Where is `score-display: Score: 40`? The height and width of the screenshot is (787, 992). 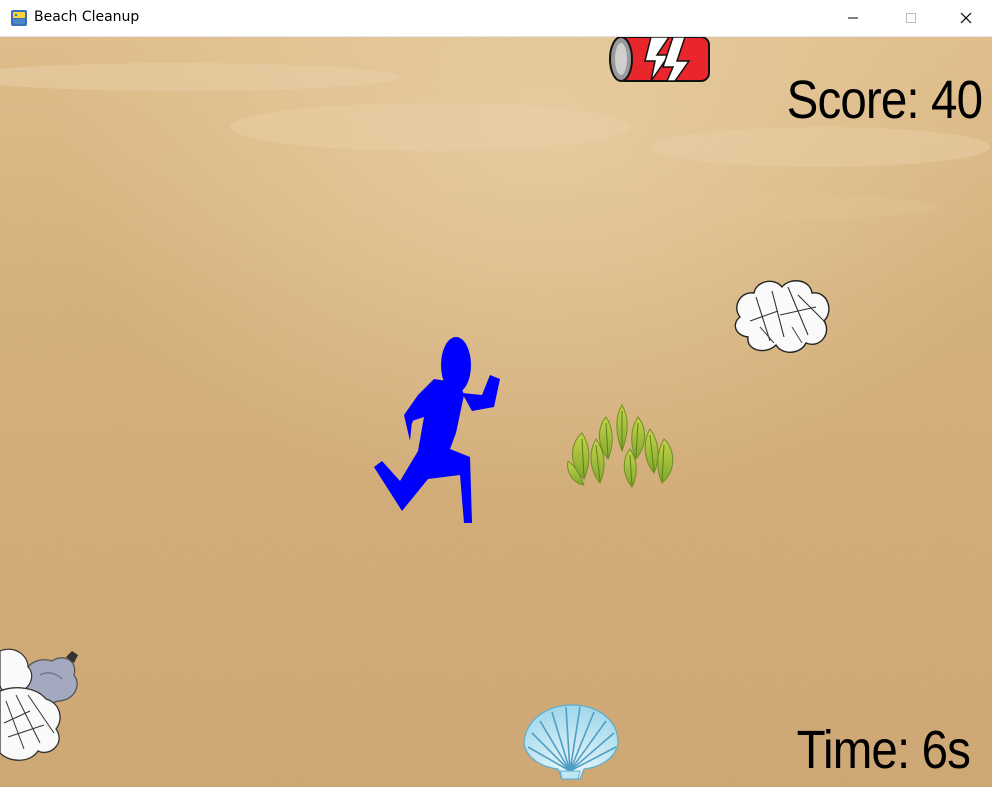
score-display: Score: 40 is located at coordinates (884, 100).